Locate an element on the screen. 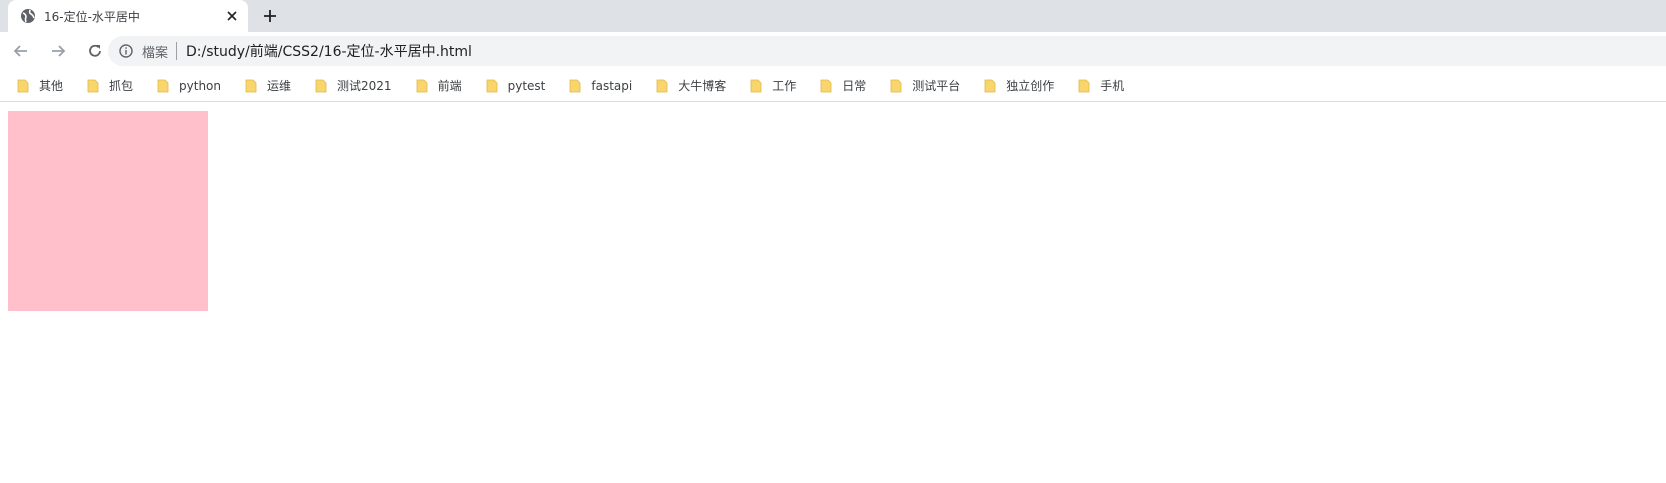 The width and height of the screenshot is (1666, 483). new-tab-button is located at coordinates (270, 16).